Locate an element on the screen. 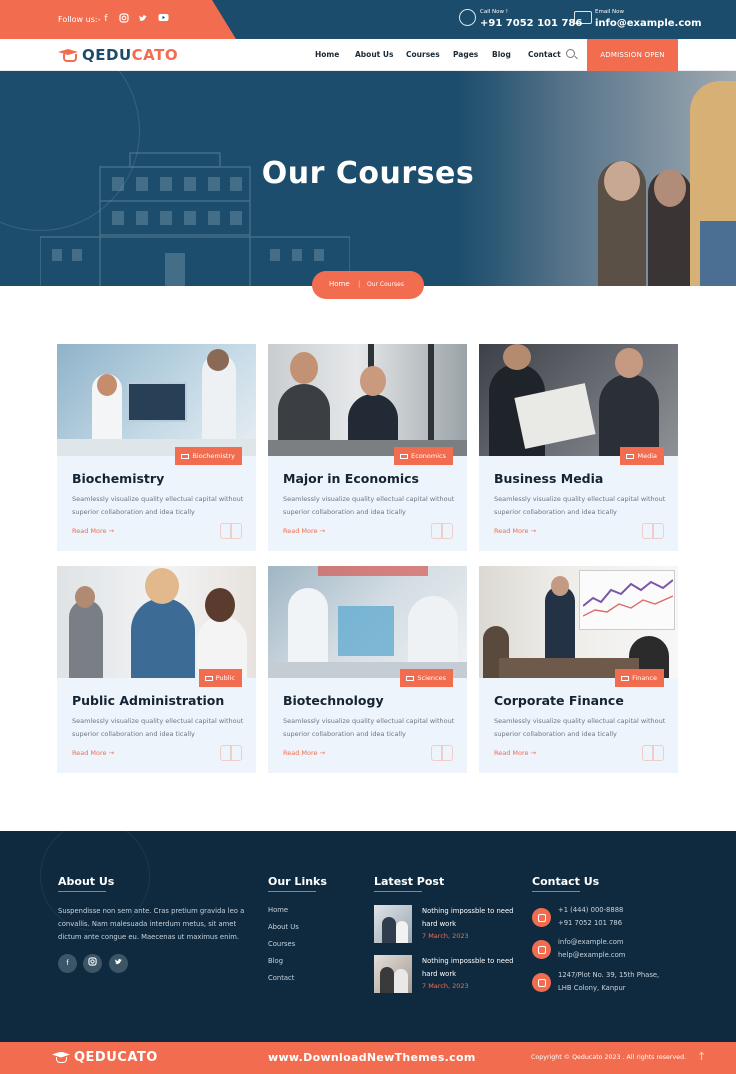 The width and height of the screenshot is (736, 1074). latest-post-date: 7 March, 2023 is located at coordinates (445, 986).